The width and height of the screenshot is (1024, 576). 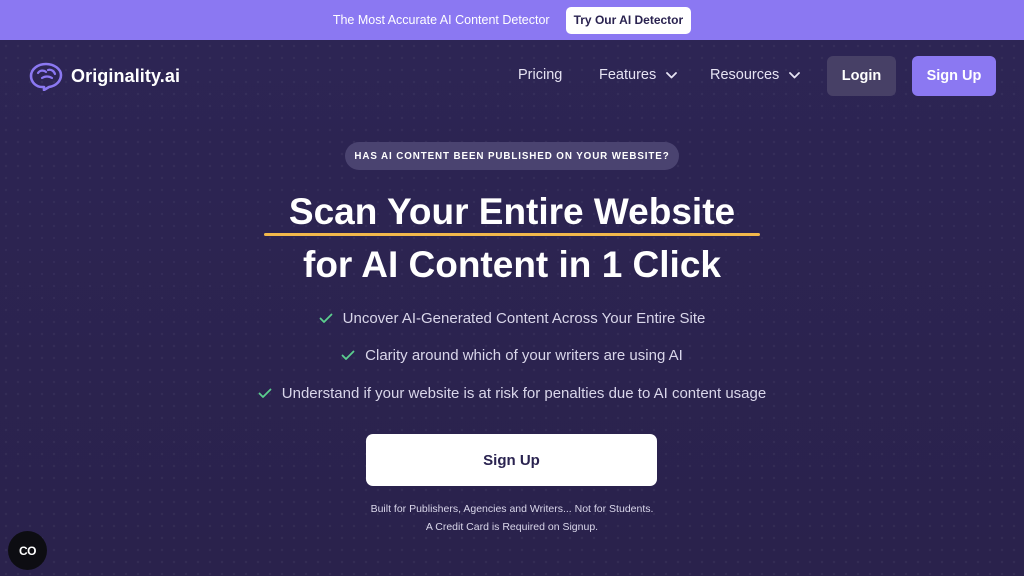 What do you see at coordinates (628, 20) in the screenshot?
I see `try-ai-detector-button: Try Our AI Detector` at bounding box center [628, 20].